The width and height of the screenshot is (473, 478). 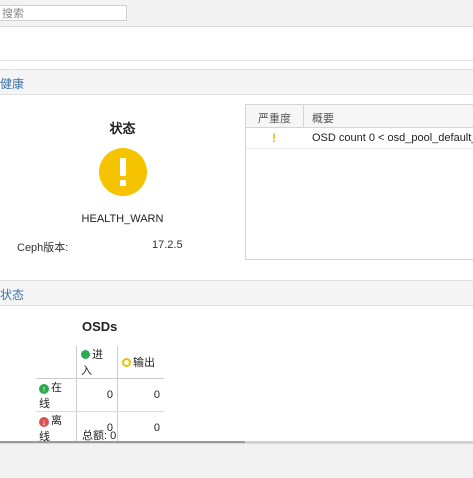 What do you see at coordinates (140, 427) in the screenshot?
I see `osd-down-out-value: 0` at bounding box center [140, 427].